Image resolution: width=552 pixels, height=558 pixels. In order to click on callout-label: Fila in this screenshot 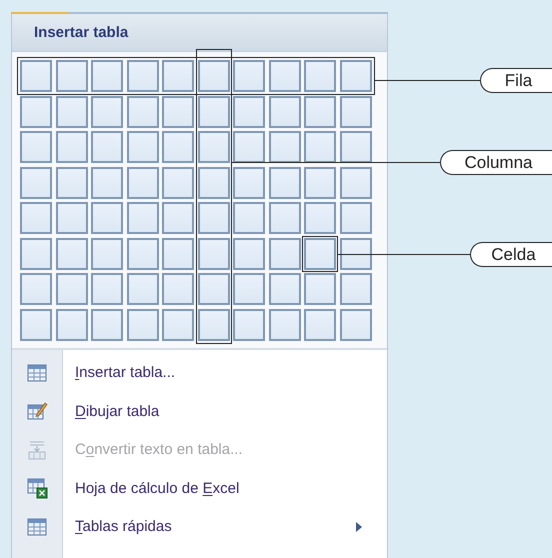, I will do `click(516, 80)`.